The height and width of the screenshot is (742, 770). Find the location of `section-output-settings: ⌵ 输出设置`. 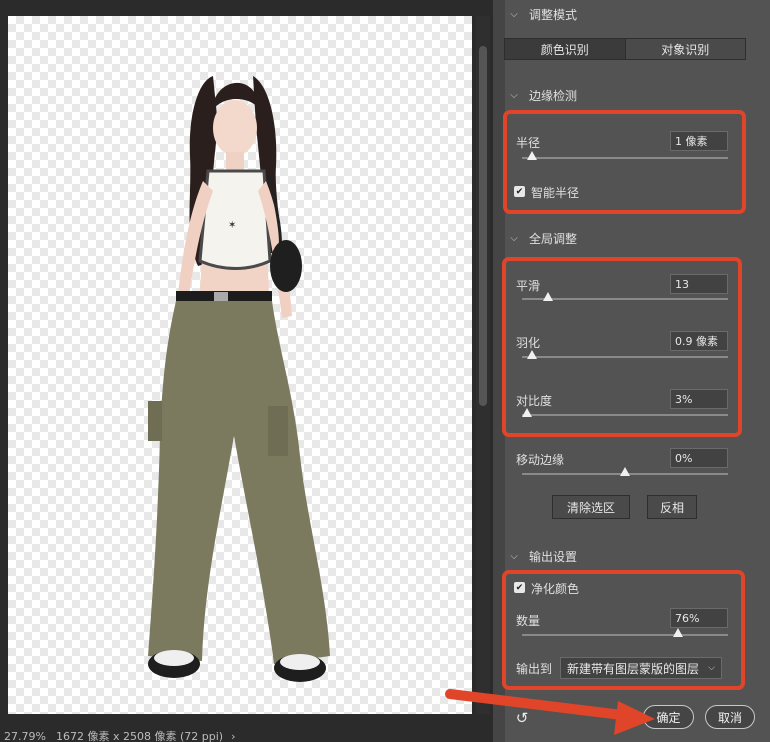

section-output-settings: ⌵ 输出设置 is located at coordinates (541, 556).